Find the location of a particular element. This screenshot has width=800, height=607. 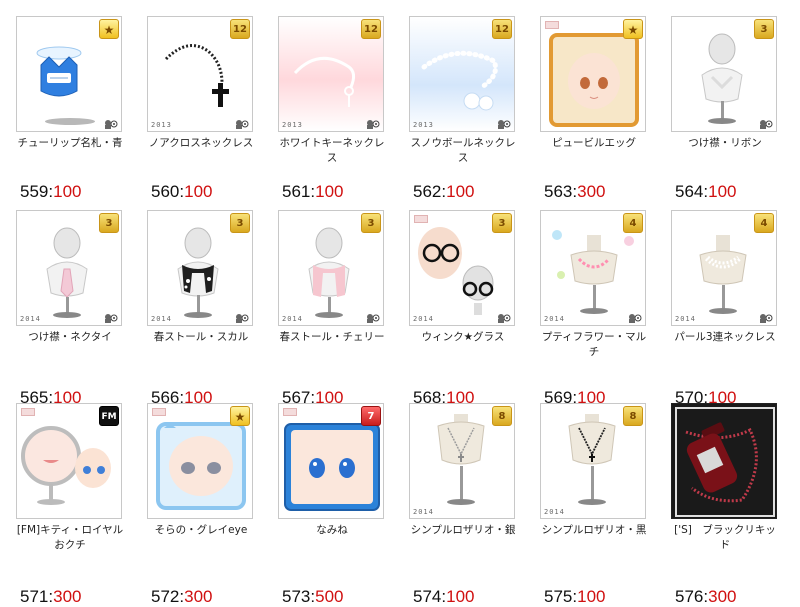

item-name: つけ襟・リボン is located at coordinates (725, 143).